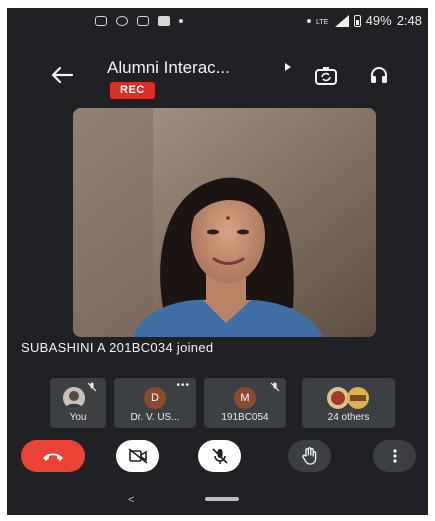  Describe the element at coordinates (245, 398) in the screenshot. I see `avatar: M` at that location.